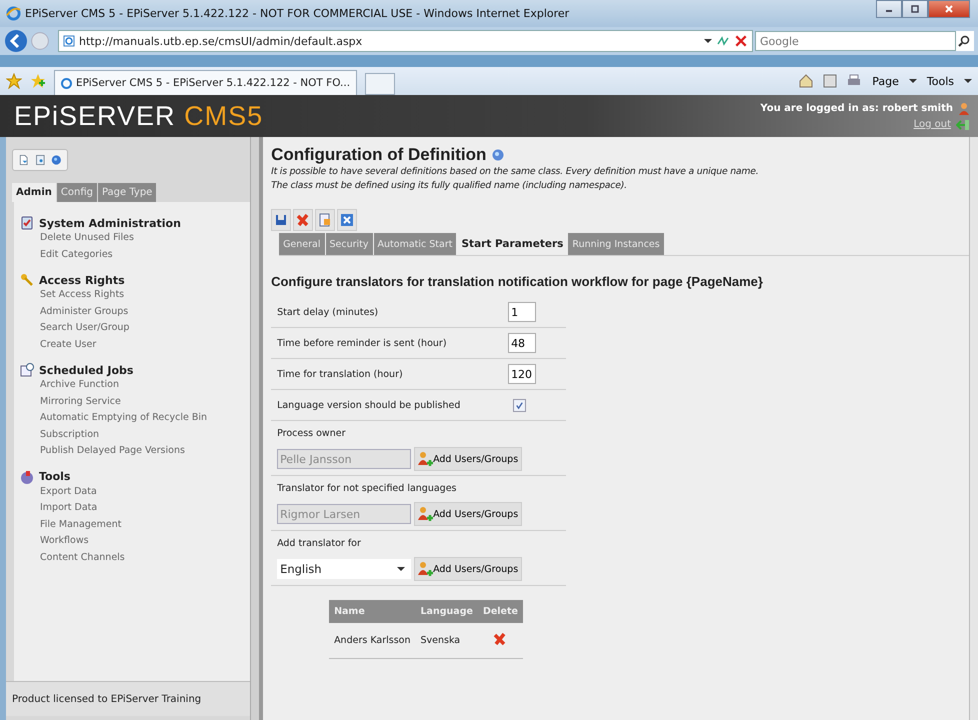 This screenshot has width=978, height=720. Describe the element at coordinates (500, 611) in the screenshot. I see `column-header: Delete` at that location.